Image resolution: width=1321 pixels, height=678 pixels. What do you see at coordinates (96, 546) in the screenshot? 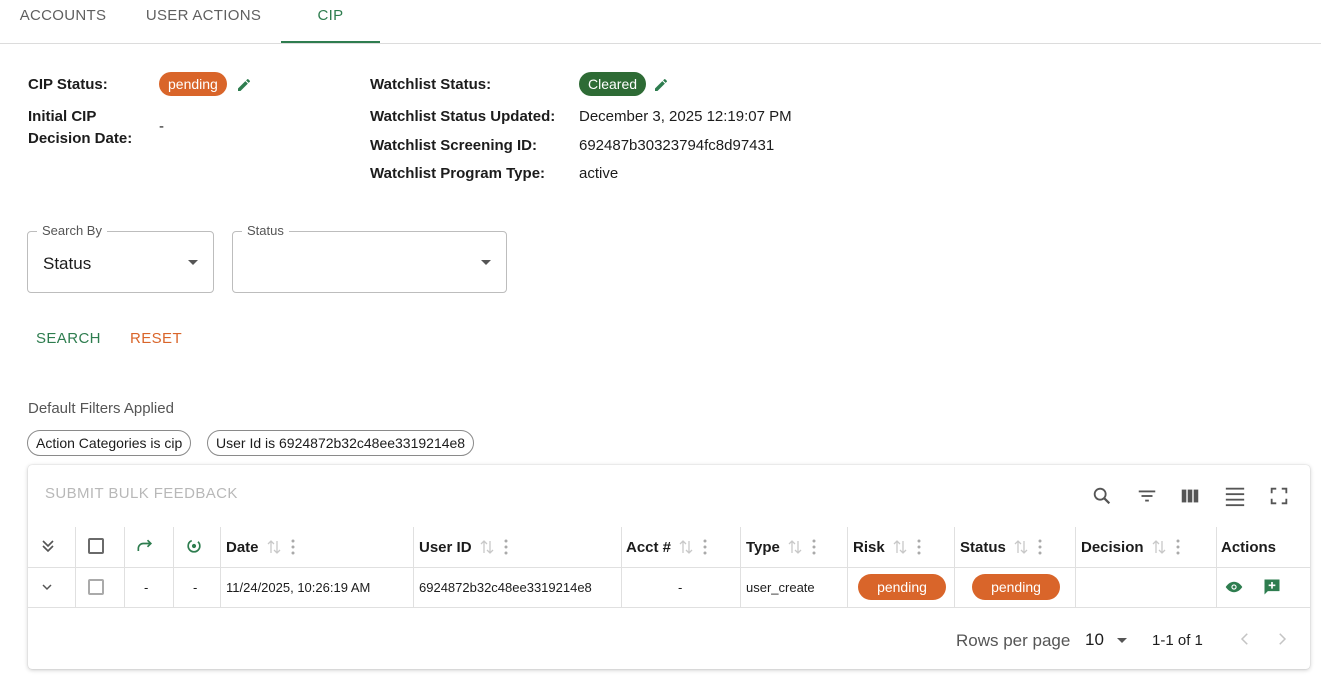
I see `select-all-checkbox` at bounding box center [96, 546].